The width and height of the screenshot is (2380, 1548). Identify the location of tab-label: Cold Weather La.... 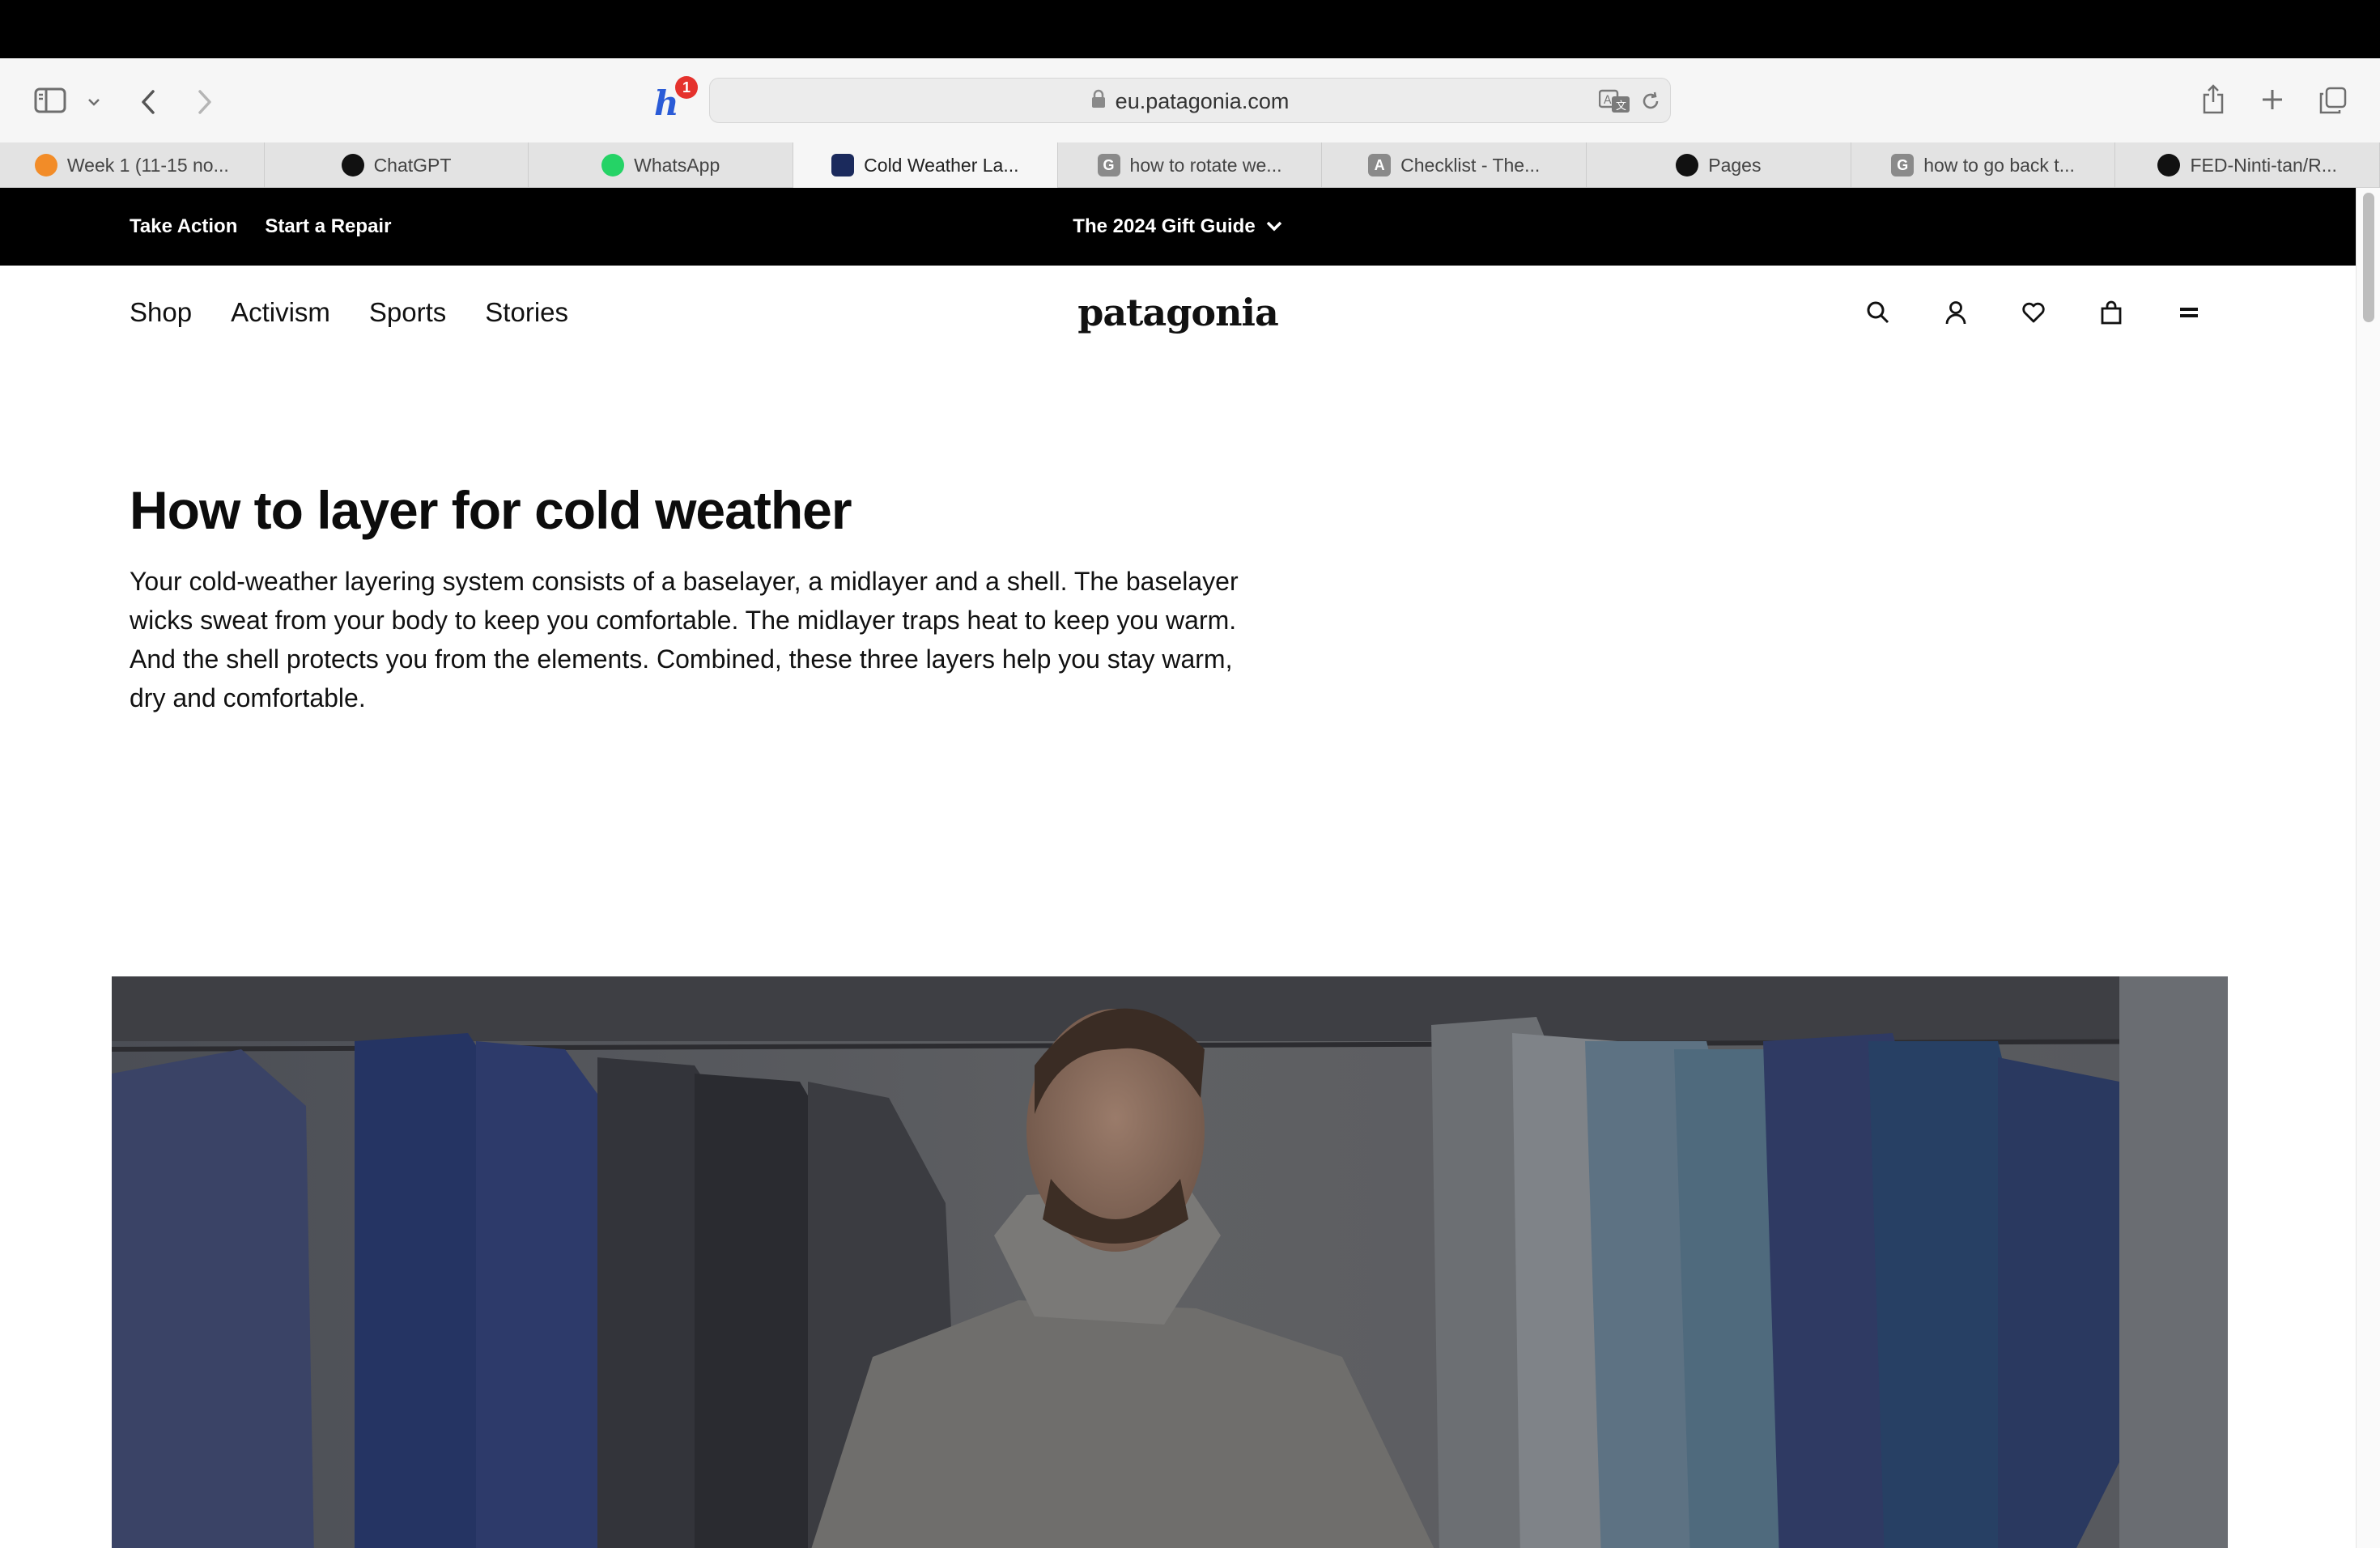
(941, 165).